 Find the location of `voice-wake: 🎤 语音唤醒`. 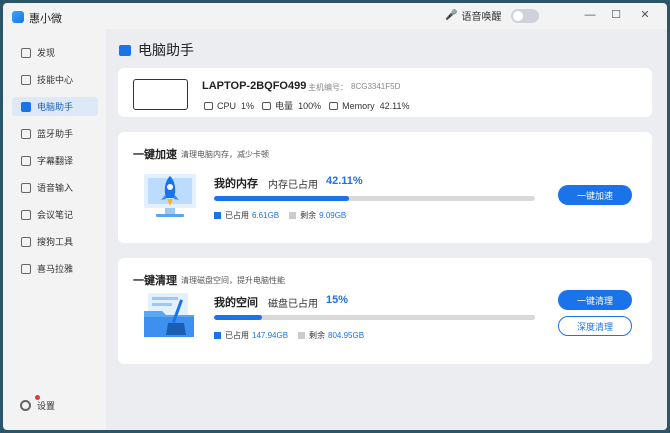

voice-wake: 🎤 语音唤醒 is located at coordinates (492, 15).